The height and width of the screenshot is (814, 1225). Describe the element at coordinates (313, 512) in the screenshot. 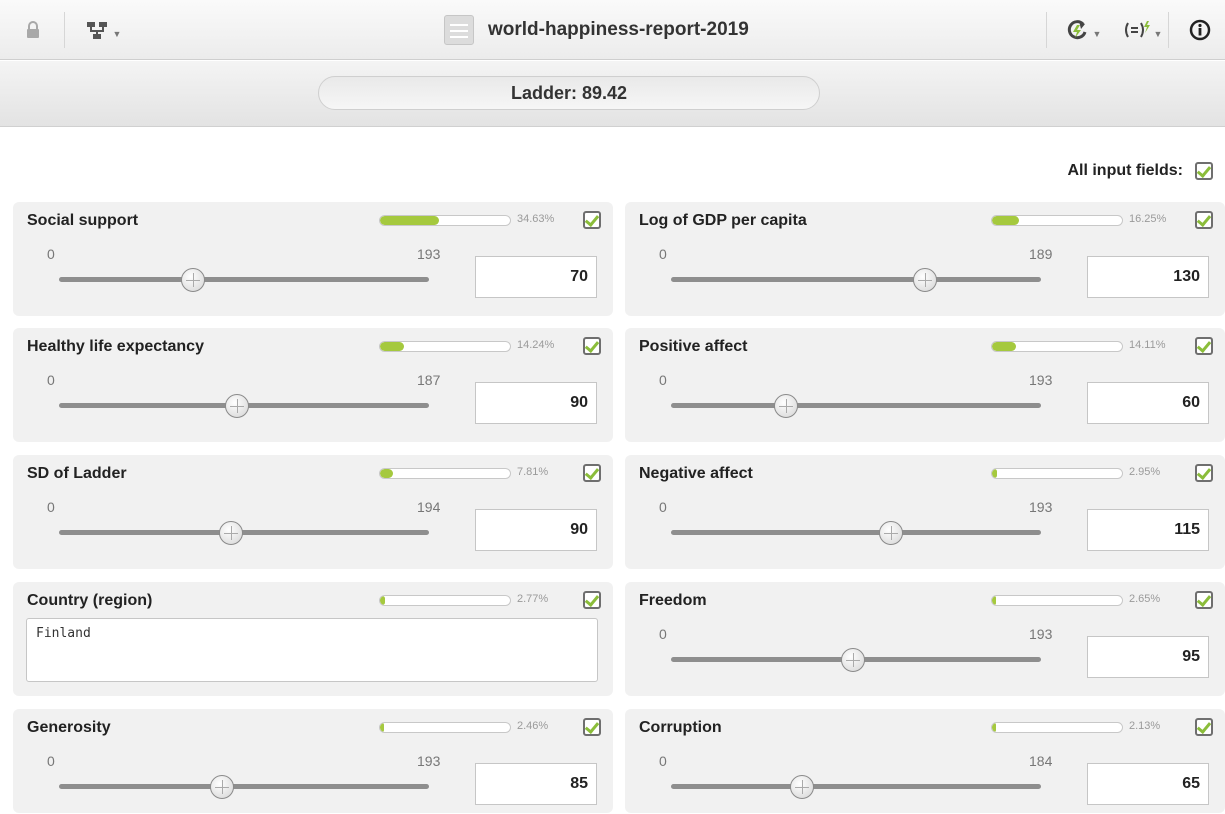

I see `field-panel-sd-of-ladder: SD of Ladder 7.81% 0 194 90` at that location.